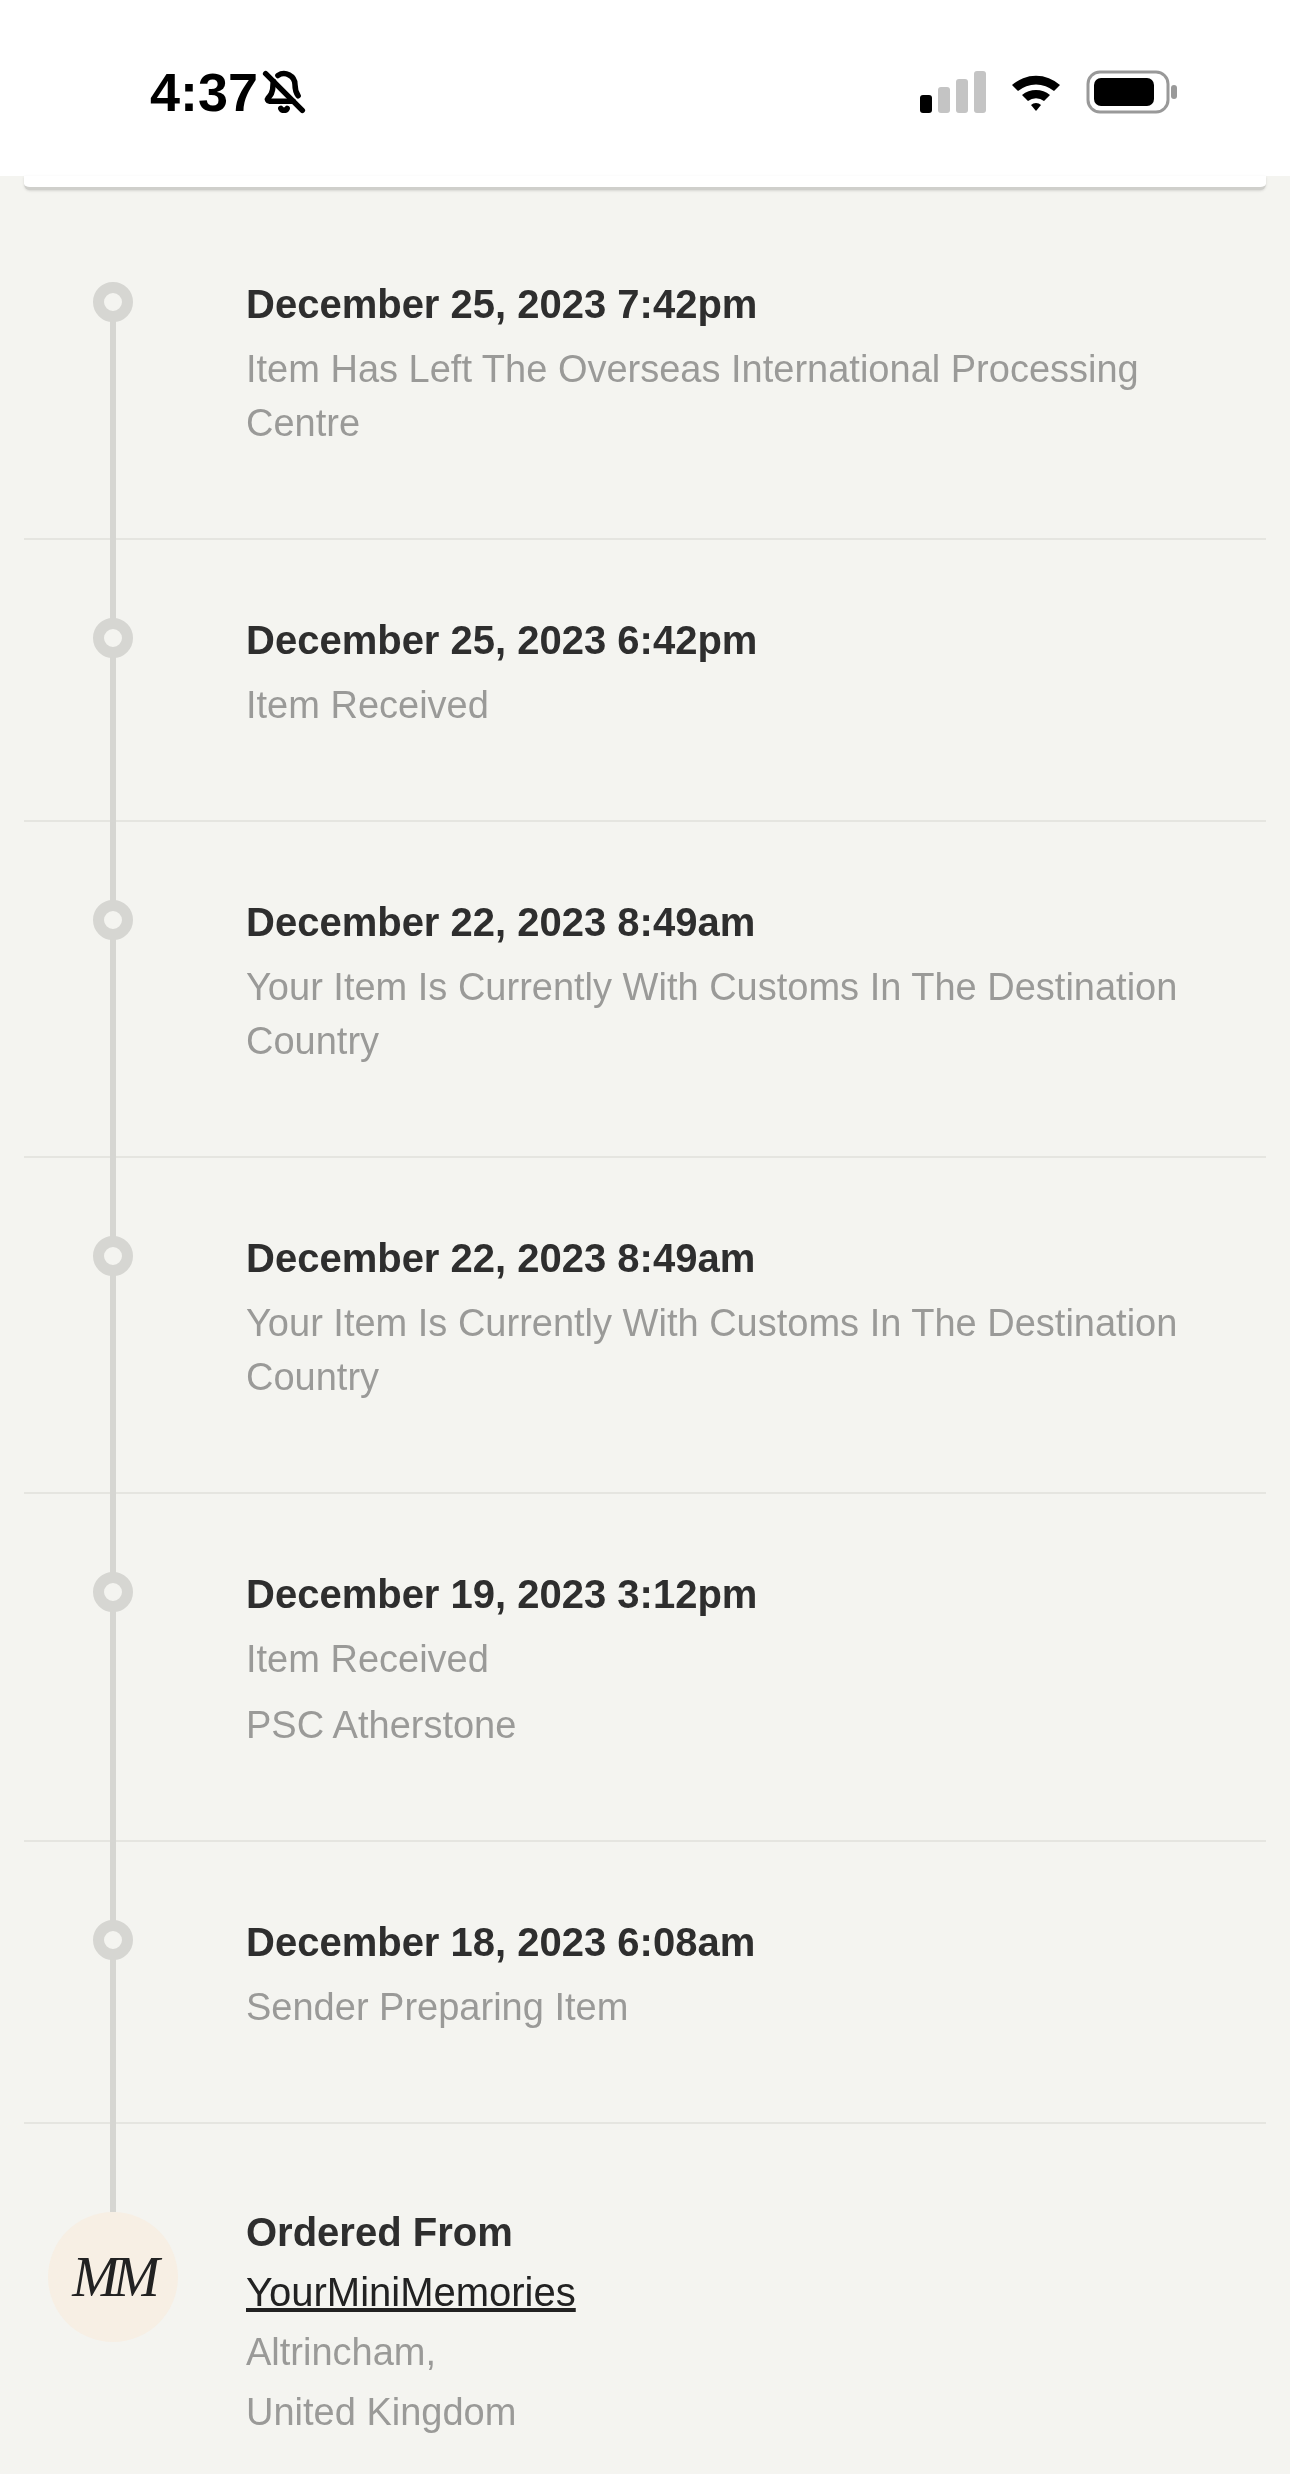  Describe the element at coordinates (411, 2292) in the screenshot. I see `shop-link: YourMiniMemories` at that location.